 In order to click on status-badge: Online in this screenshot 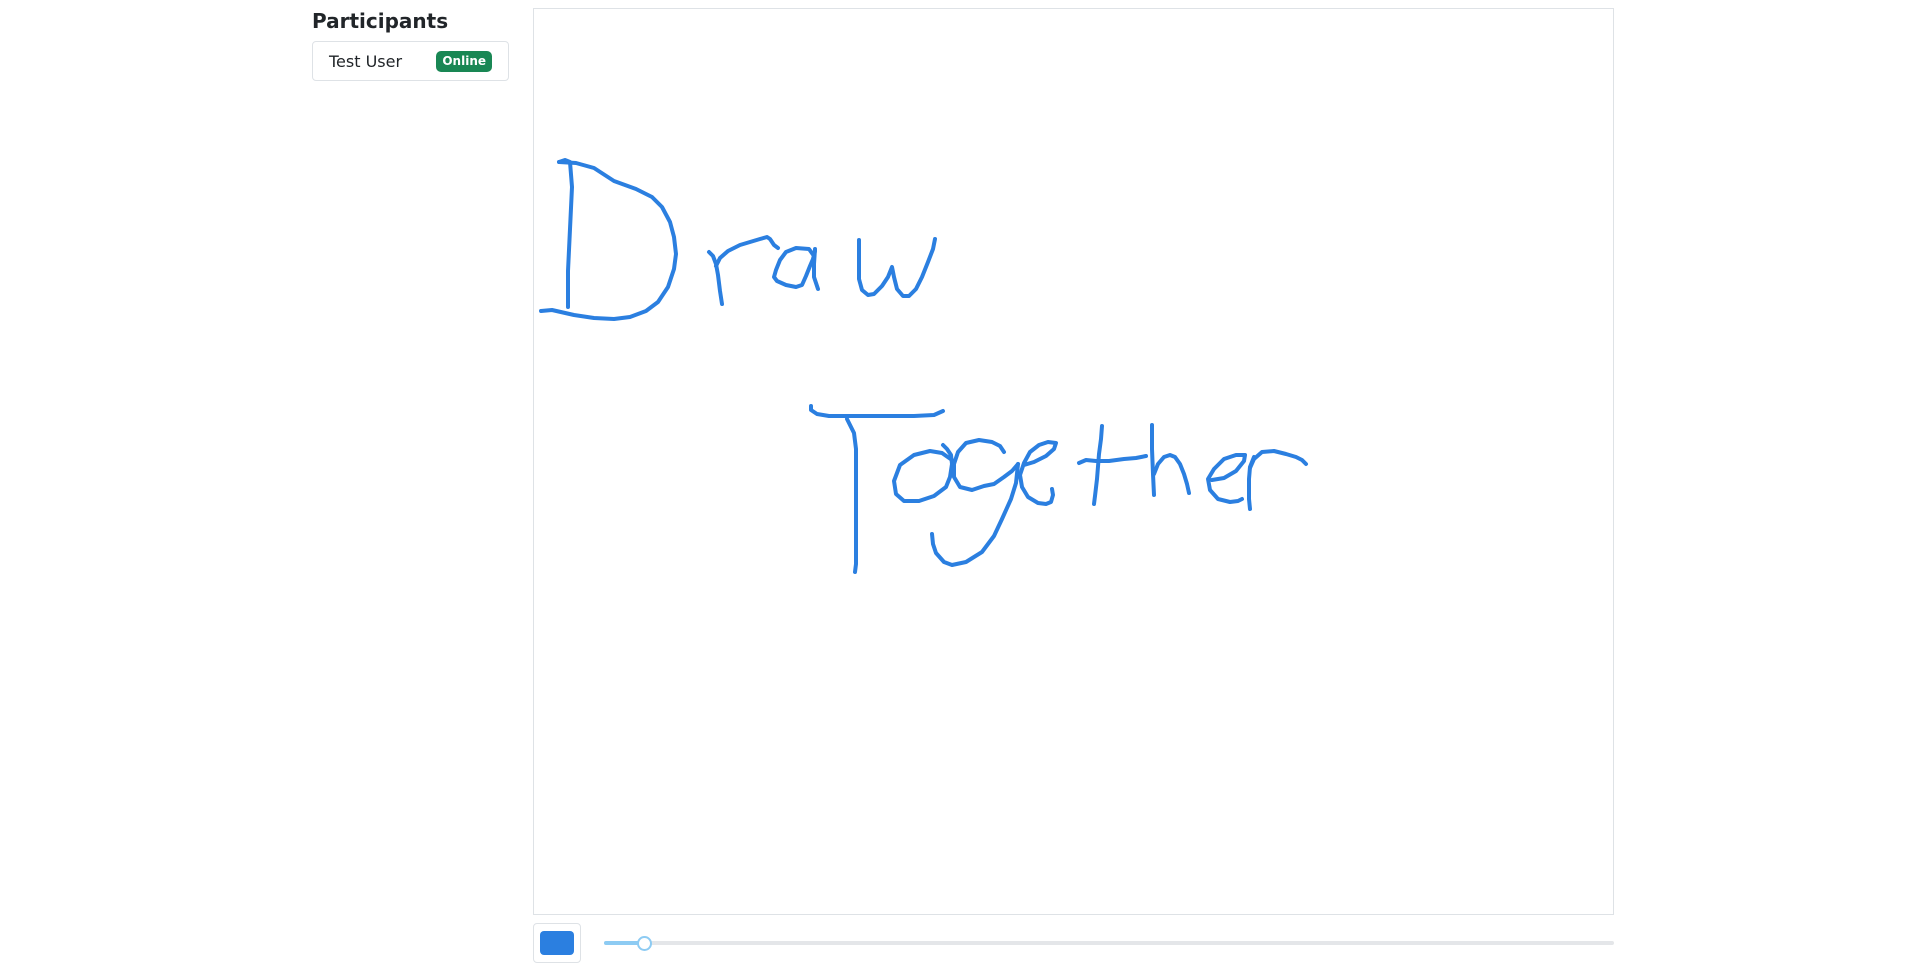, I will do `click(464, 61)`.